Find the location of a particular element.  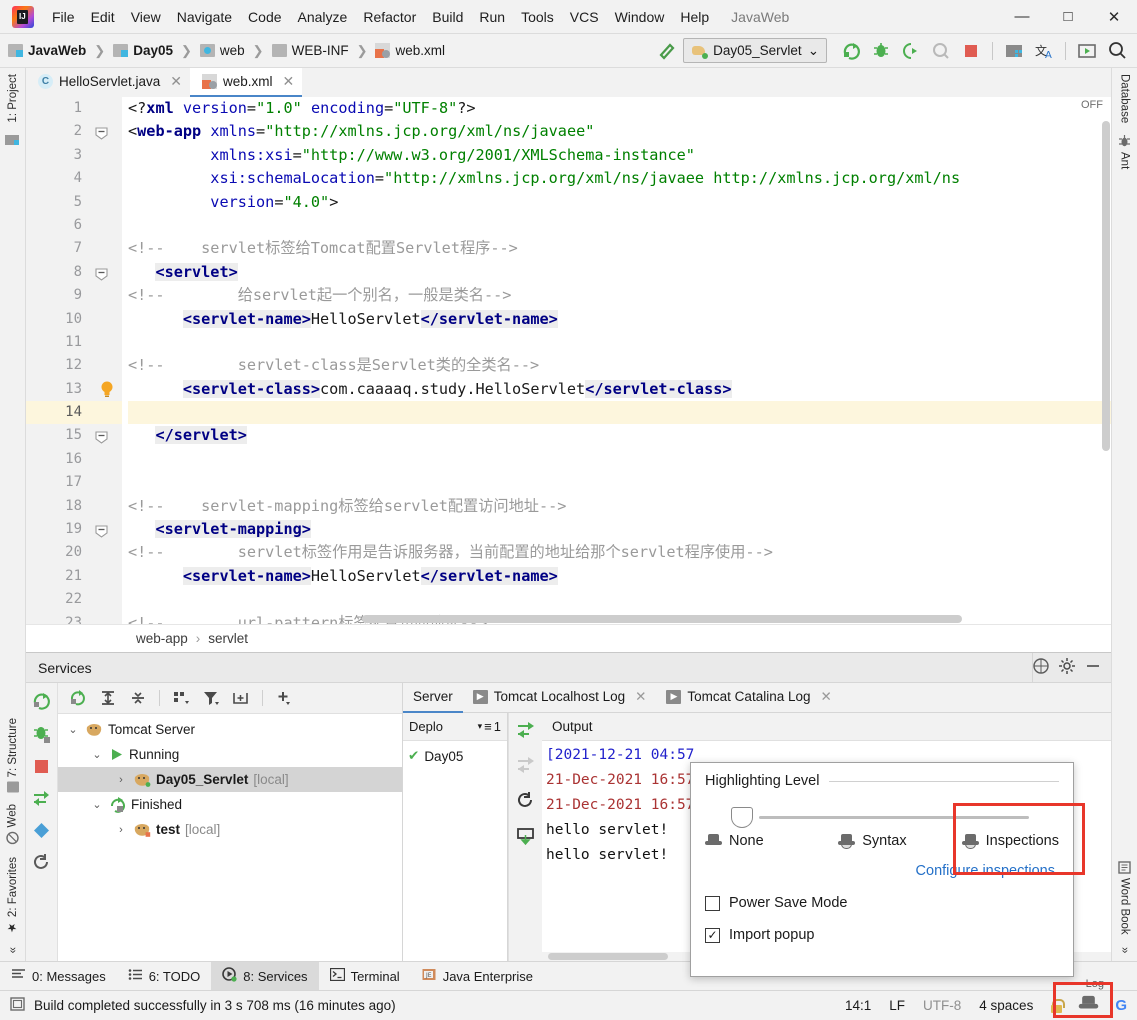

sidebar-item-web: Web is located at coordinates (12, 824).